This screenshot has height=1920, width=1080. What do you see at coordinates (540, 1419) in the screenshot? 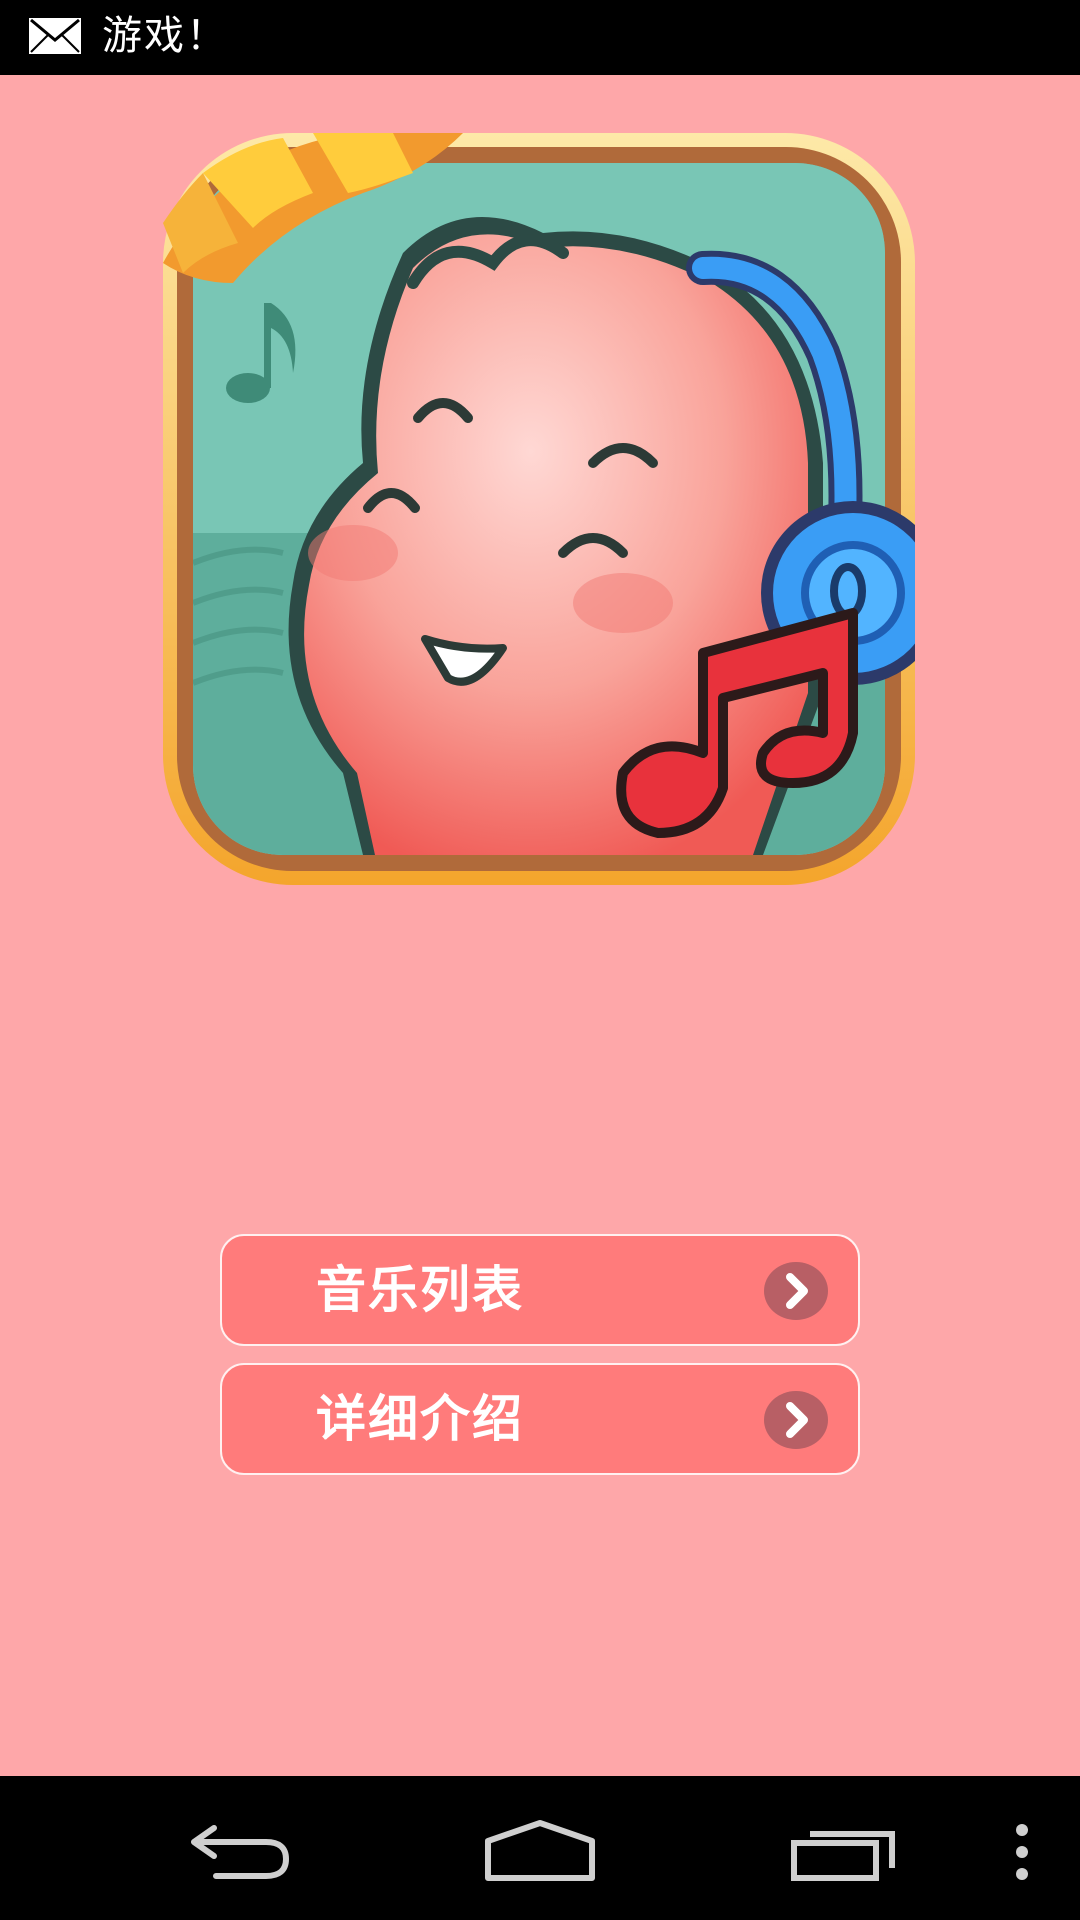
I see `details-button: 详细介绍` at bounding box center [540, 1419].